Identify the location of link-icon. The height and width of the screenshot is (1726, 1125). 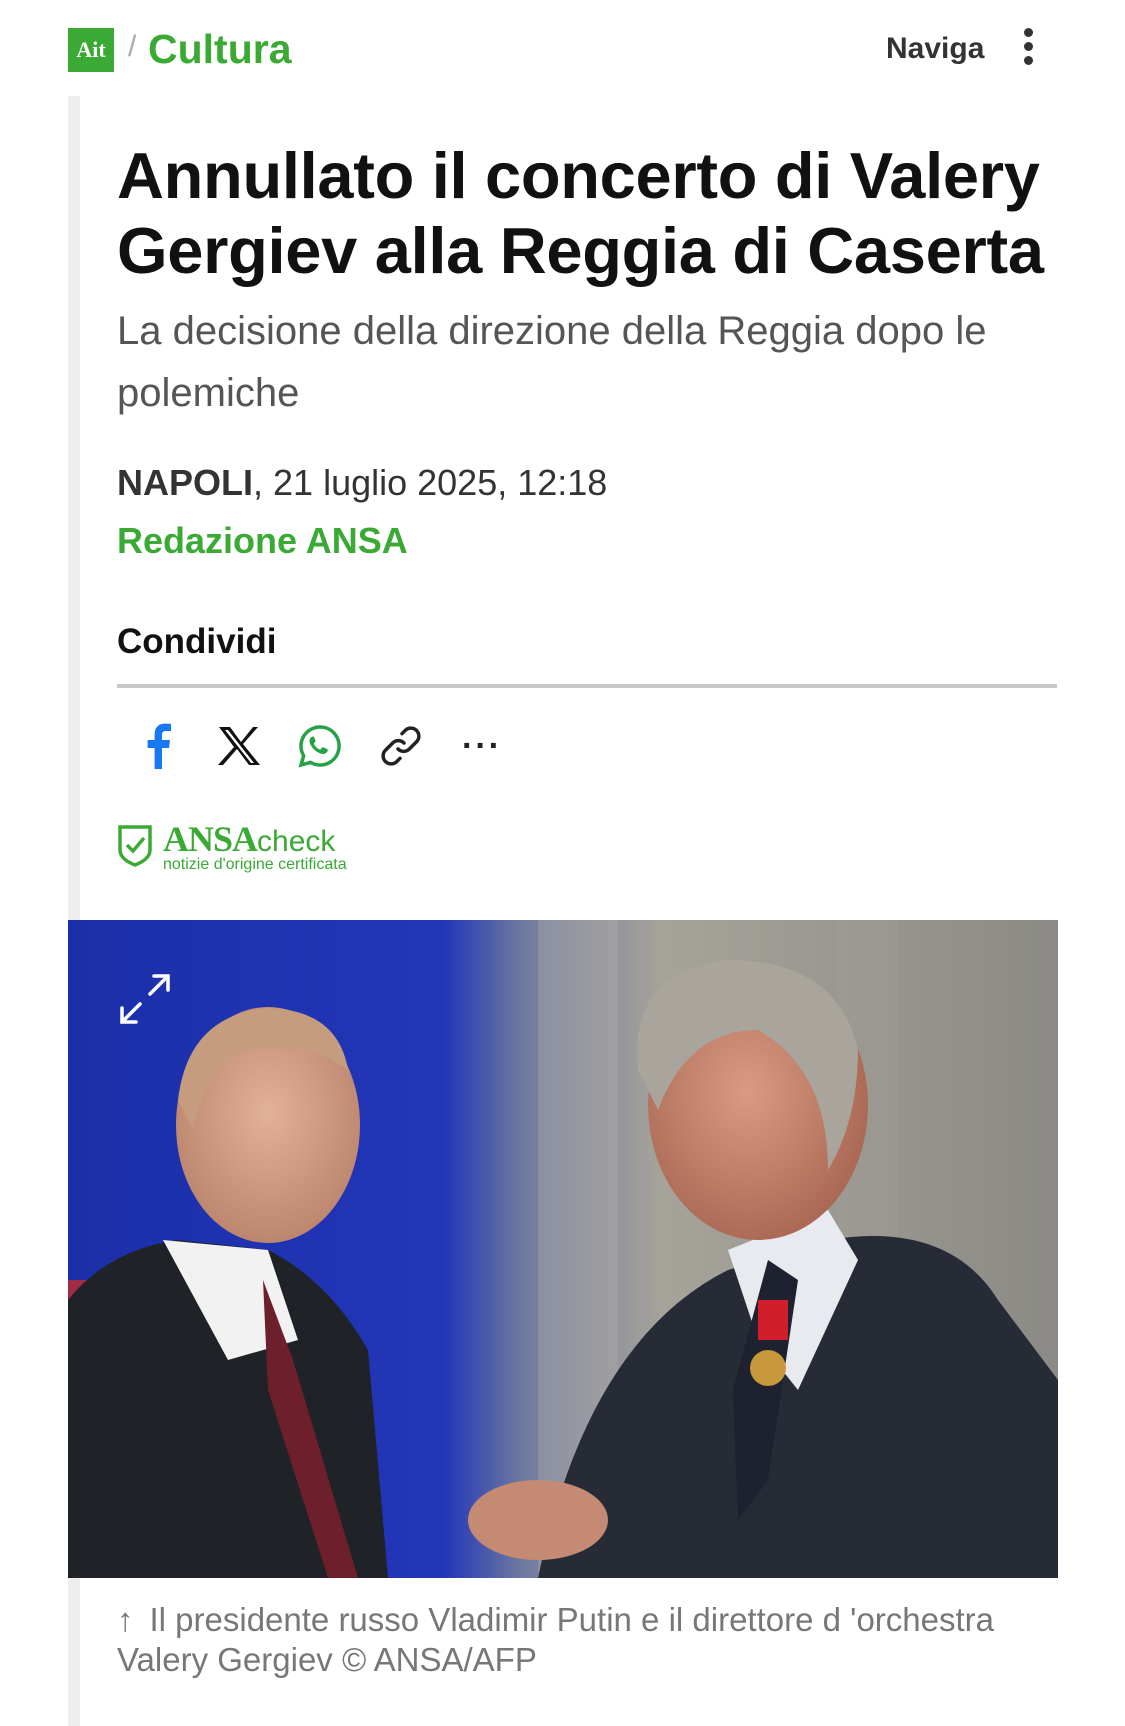
(401, 746).